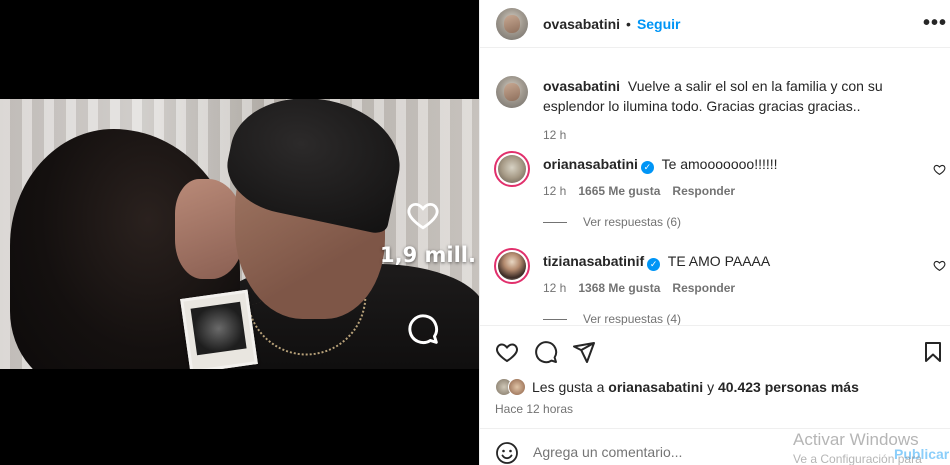 This screenshot has width=950, height=465. What do you see at coordinates (507, 453) in the screenshot?
I see `emoji-icon` at bounding box center [507, 453].